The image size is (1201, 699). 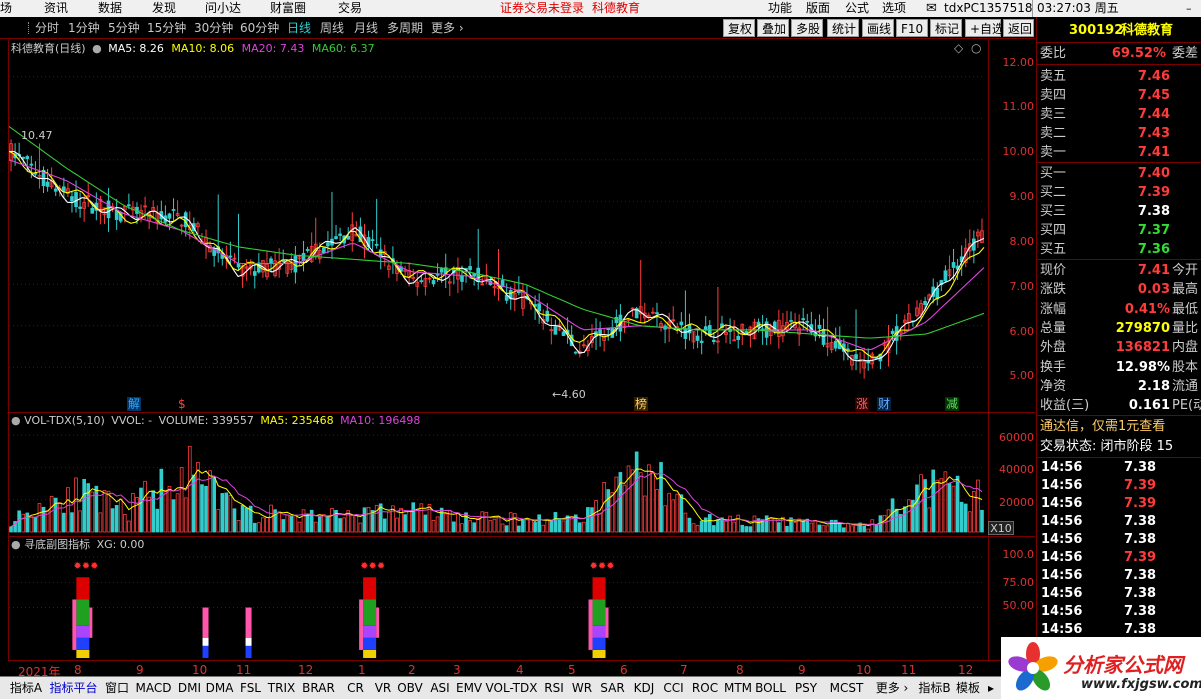 I want to click on period-multi: 多周期, so click(x=405, y=28).